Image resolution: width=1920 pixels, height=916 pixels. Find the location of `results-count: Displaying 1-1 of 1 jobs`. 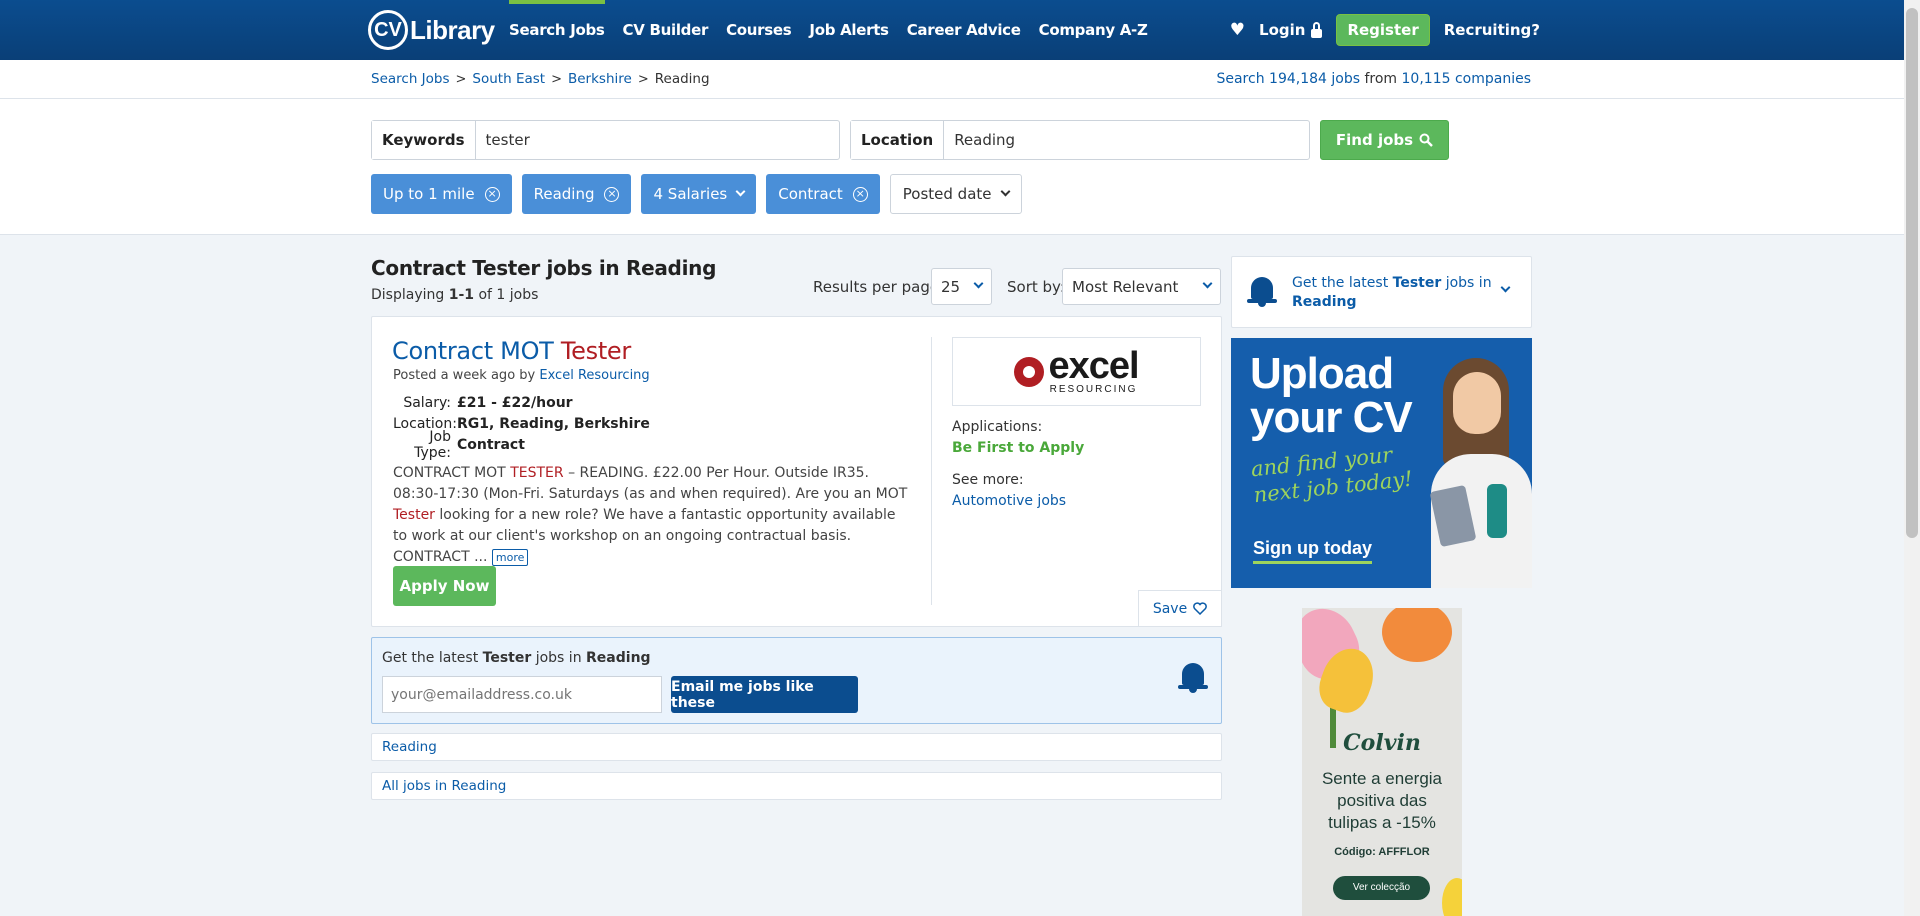

results-count: Displaying 1-1 of 1 jobs is located at coordinates (454, 295).